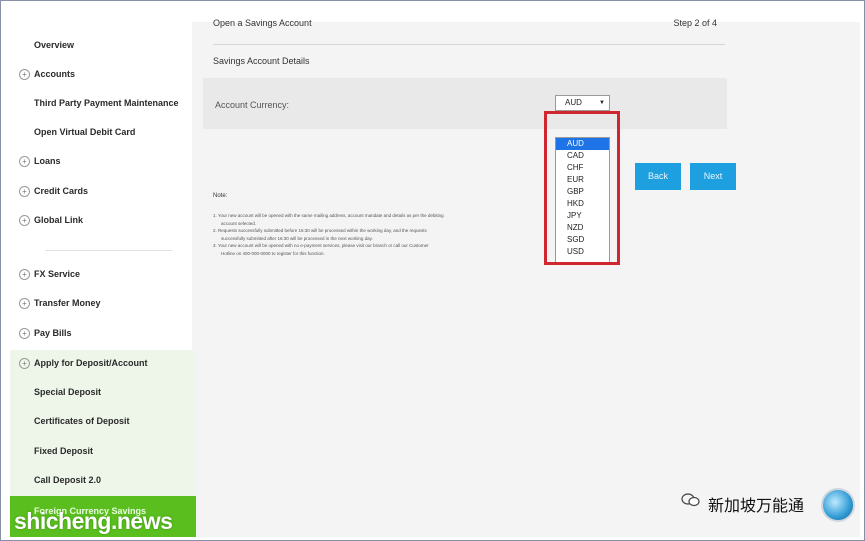  What do you see at coordinates (68, 392) in the screenshot?
I see `sidebar-item-label: Special Deposit` at bounding box center [68, 392].